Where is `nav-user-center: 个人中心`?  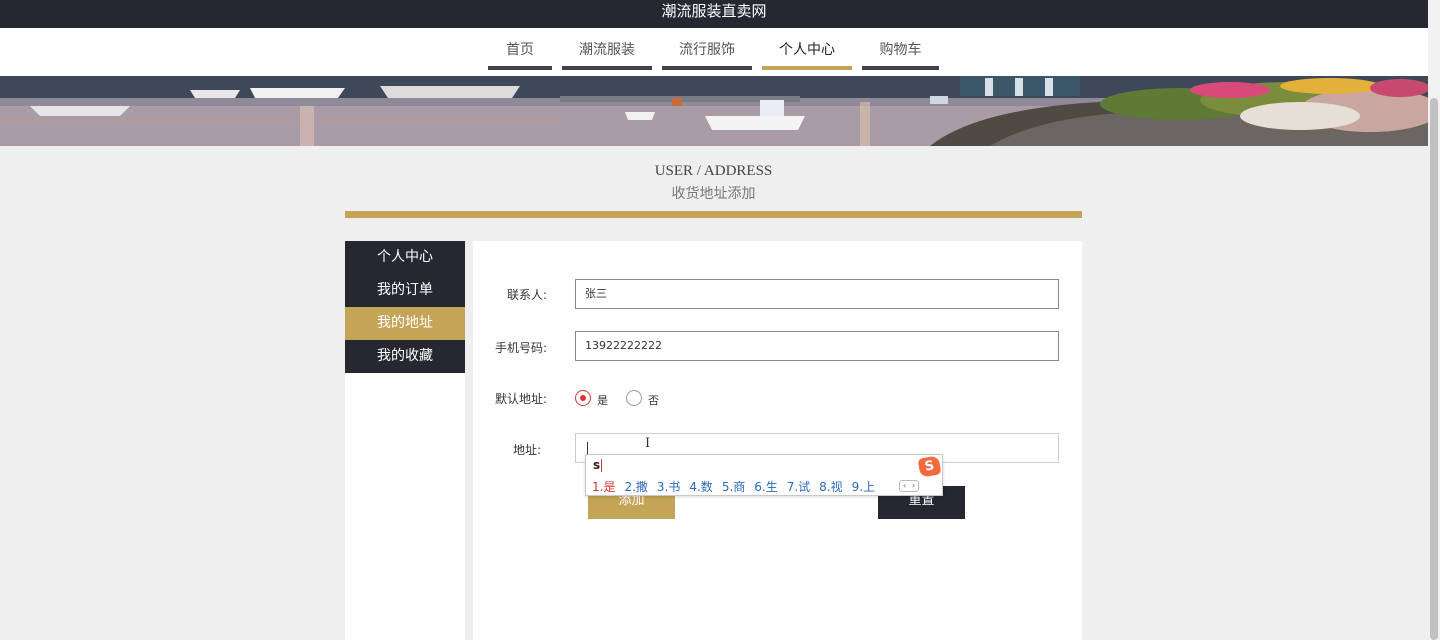
nav-user-center: 个人中心 is located at coordinates (807, 49).